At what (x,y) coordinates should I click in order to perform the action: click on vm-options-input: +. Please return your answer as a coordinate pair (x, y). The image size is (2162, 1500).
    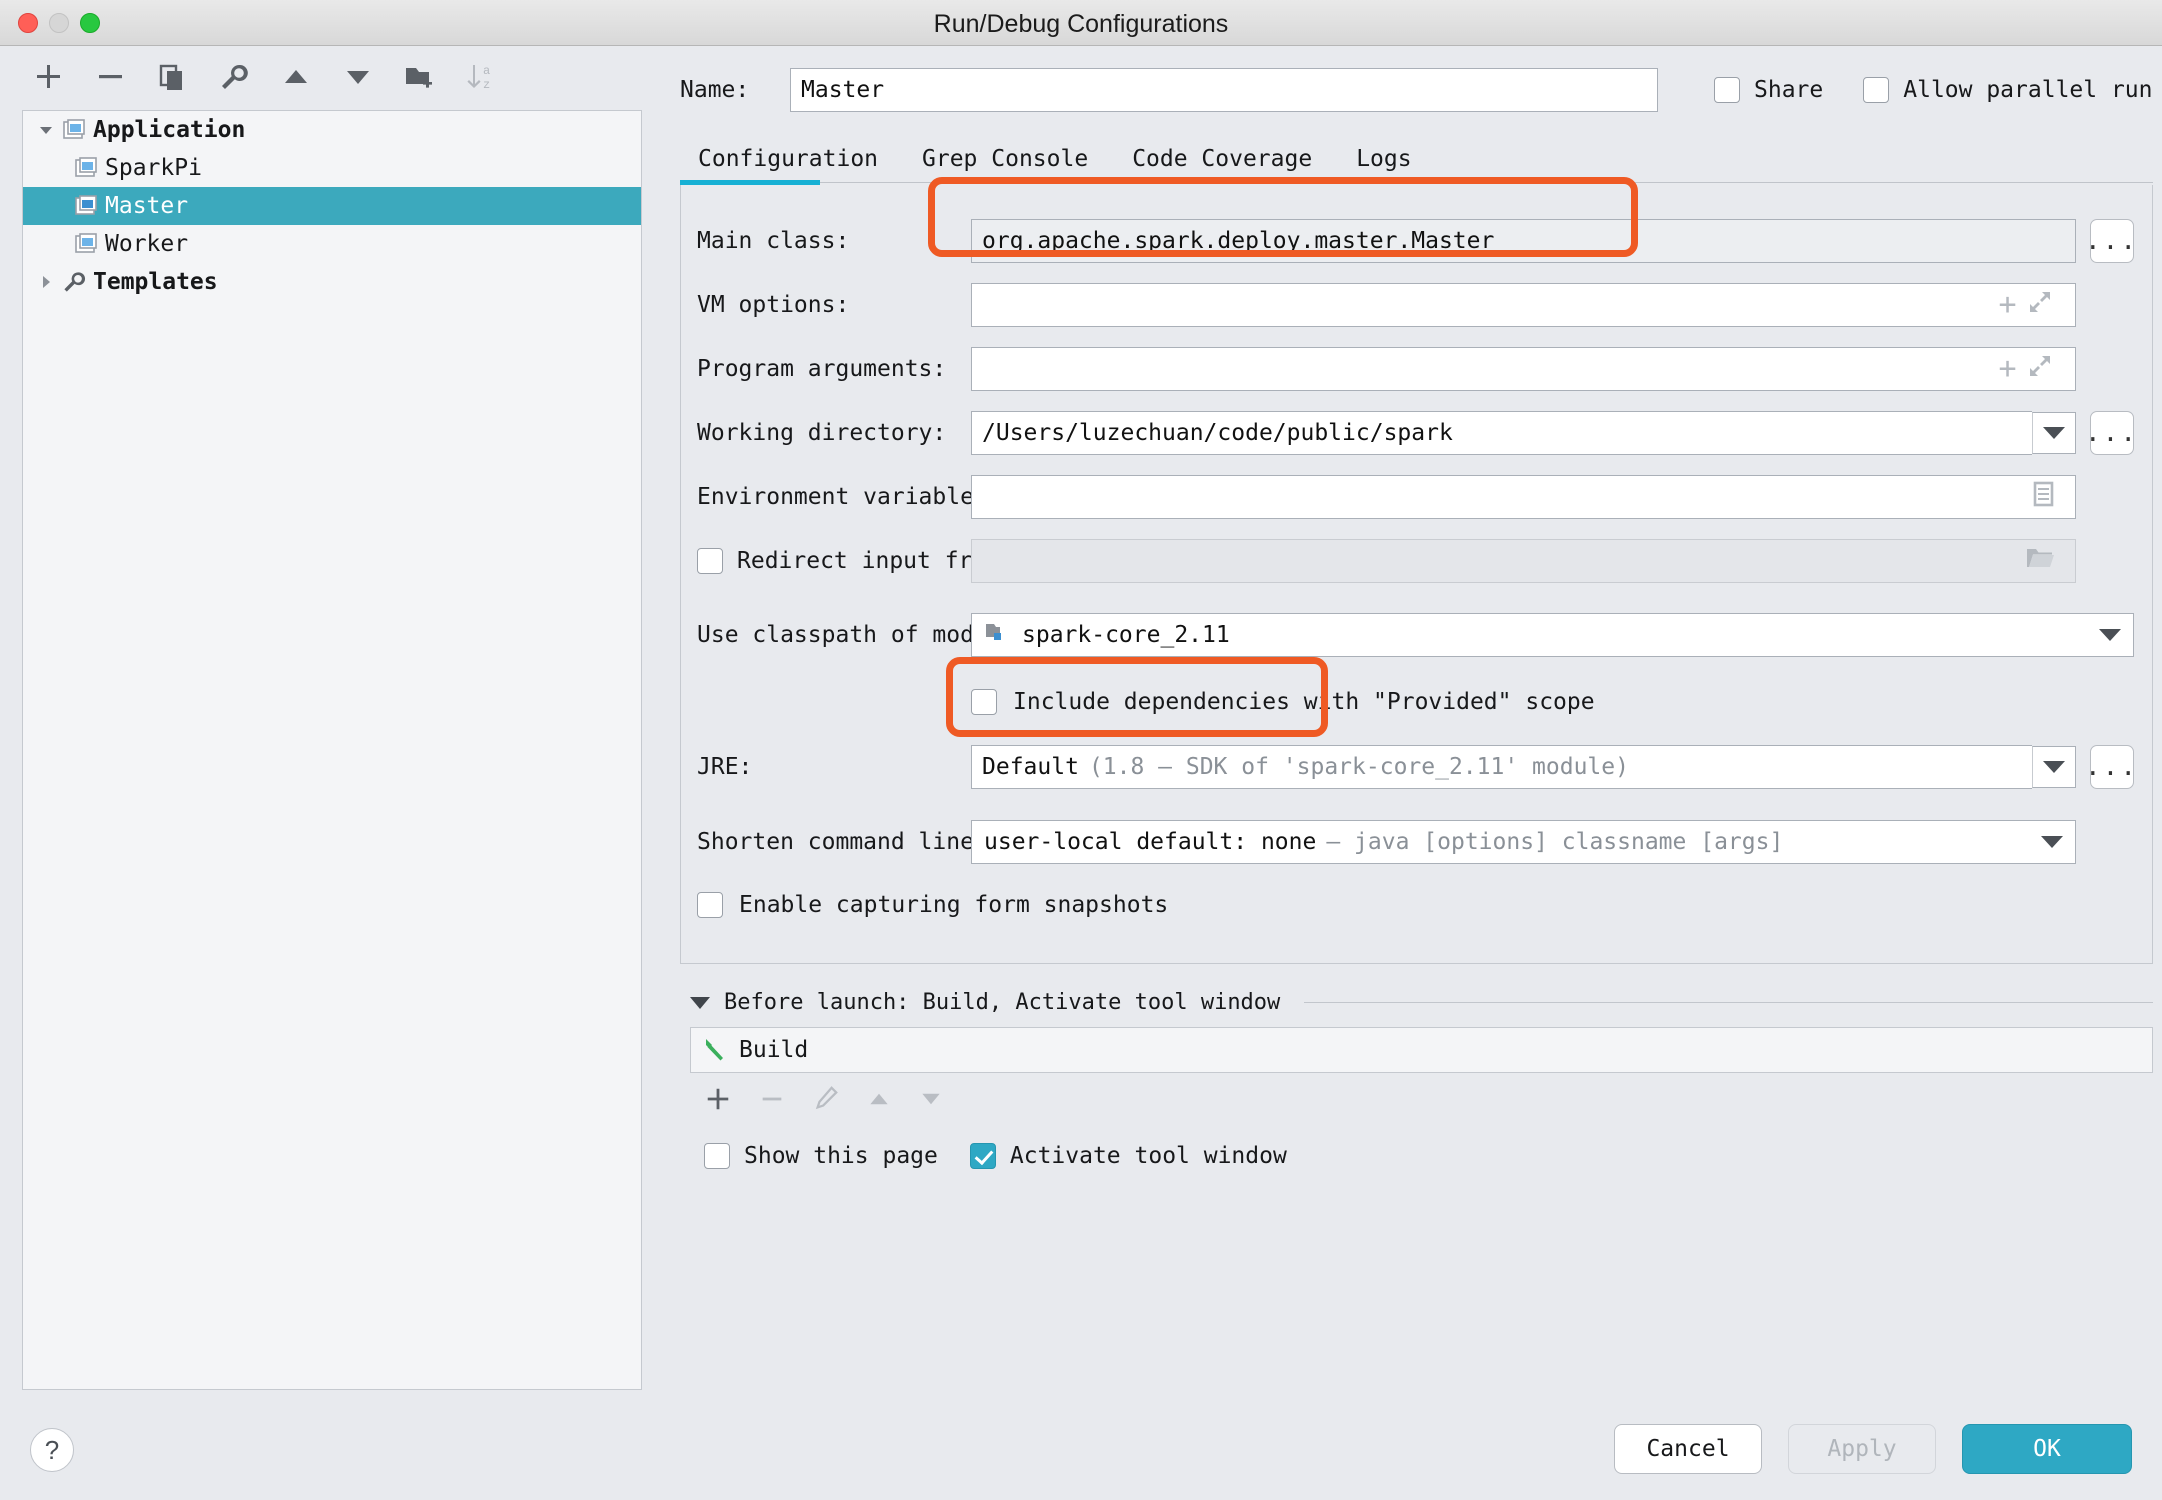
    Looking at the image, I should click on (1523, 305).